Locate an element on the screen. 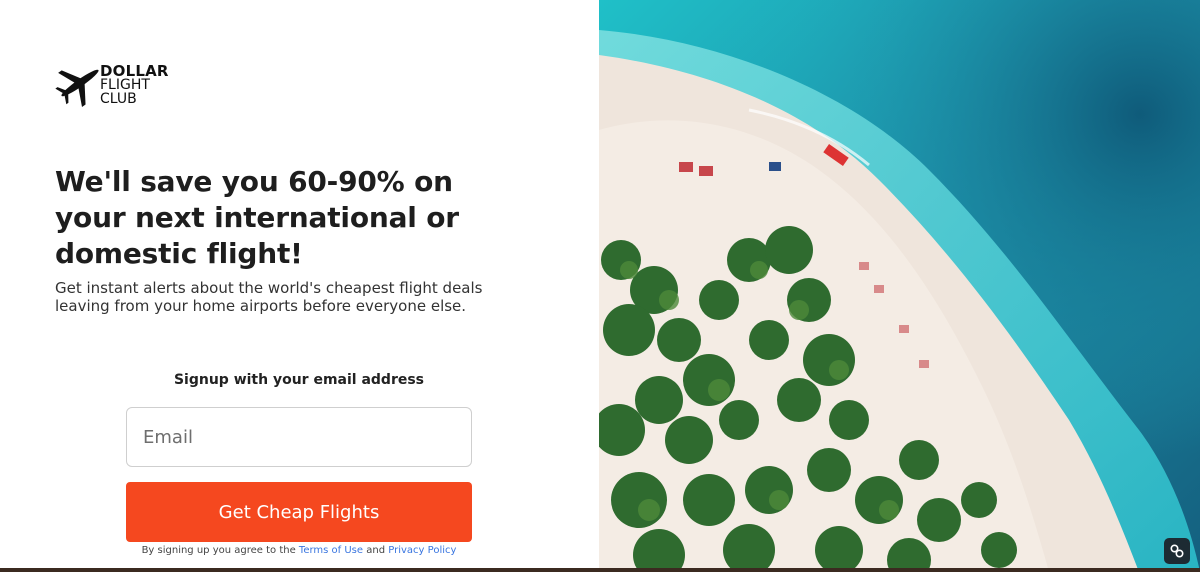 The height and width of the screenshot is (572, 1200). email-field is located at coordinates (299, 437).